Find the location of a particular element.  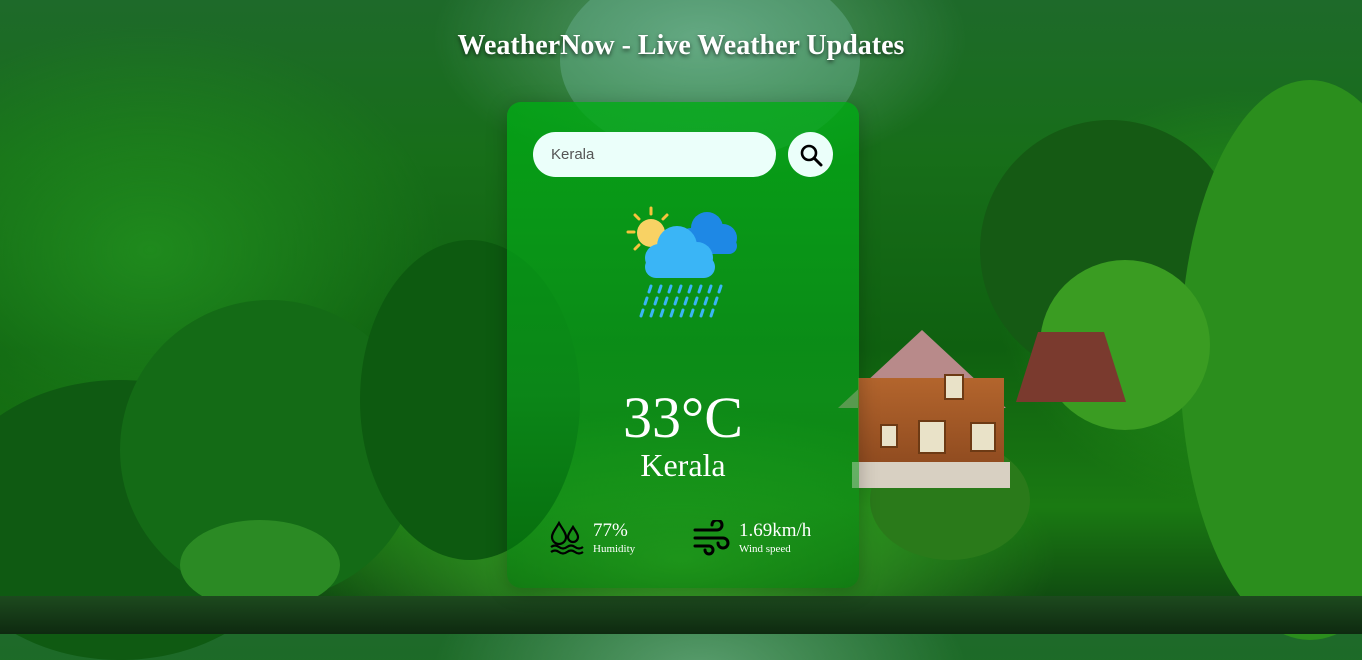

search-input is located at coordinates (654, 154).